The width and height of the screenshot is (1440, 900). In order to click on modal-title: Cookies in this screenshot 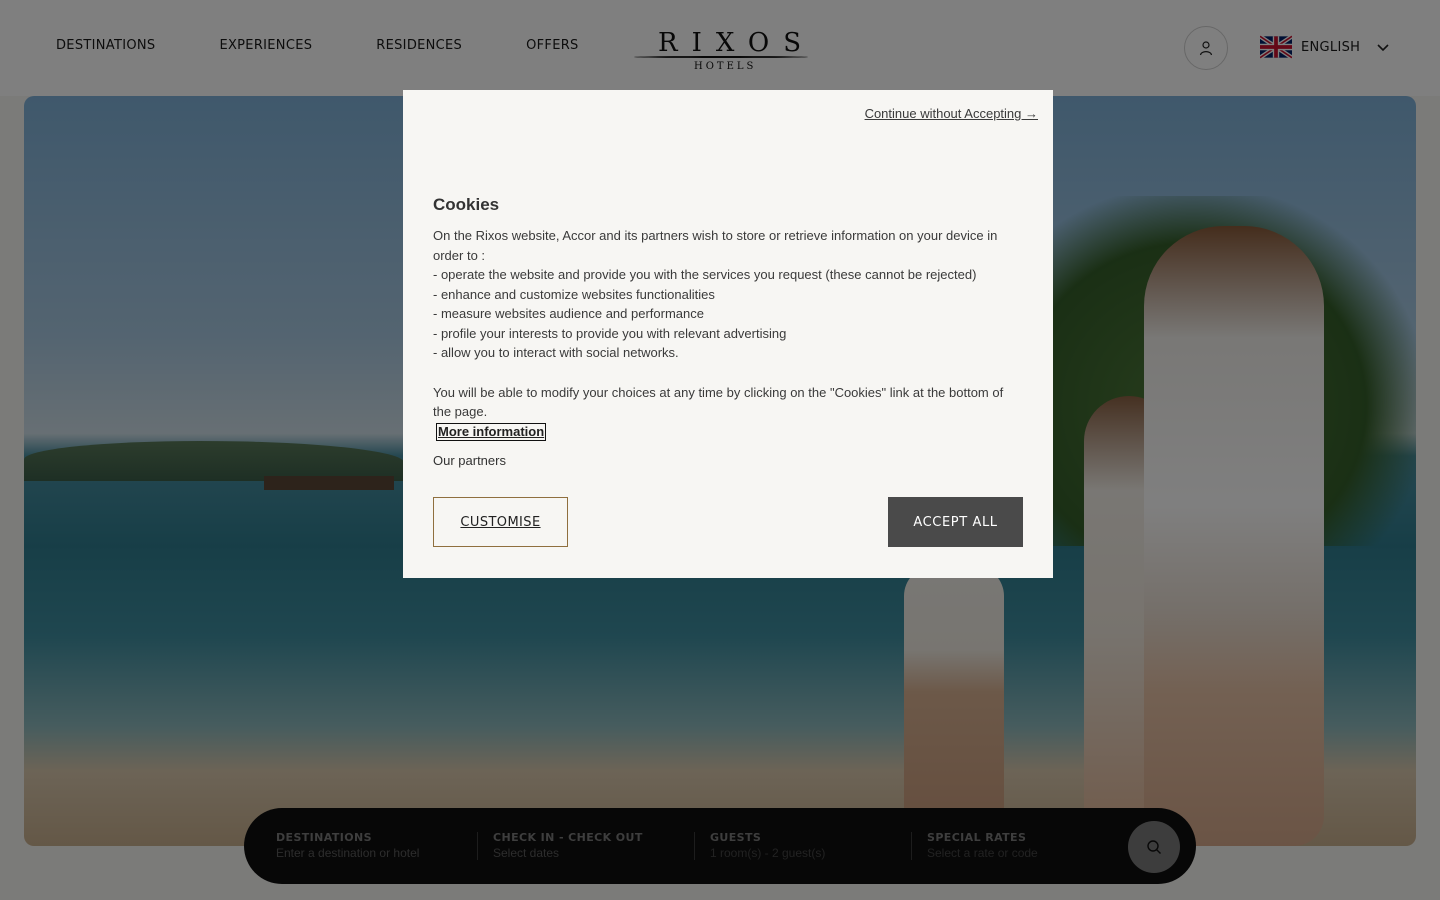, I will do `click(466, 204)`.